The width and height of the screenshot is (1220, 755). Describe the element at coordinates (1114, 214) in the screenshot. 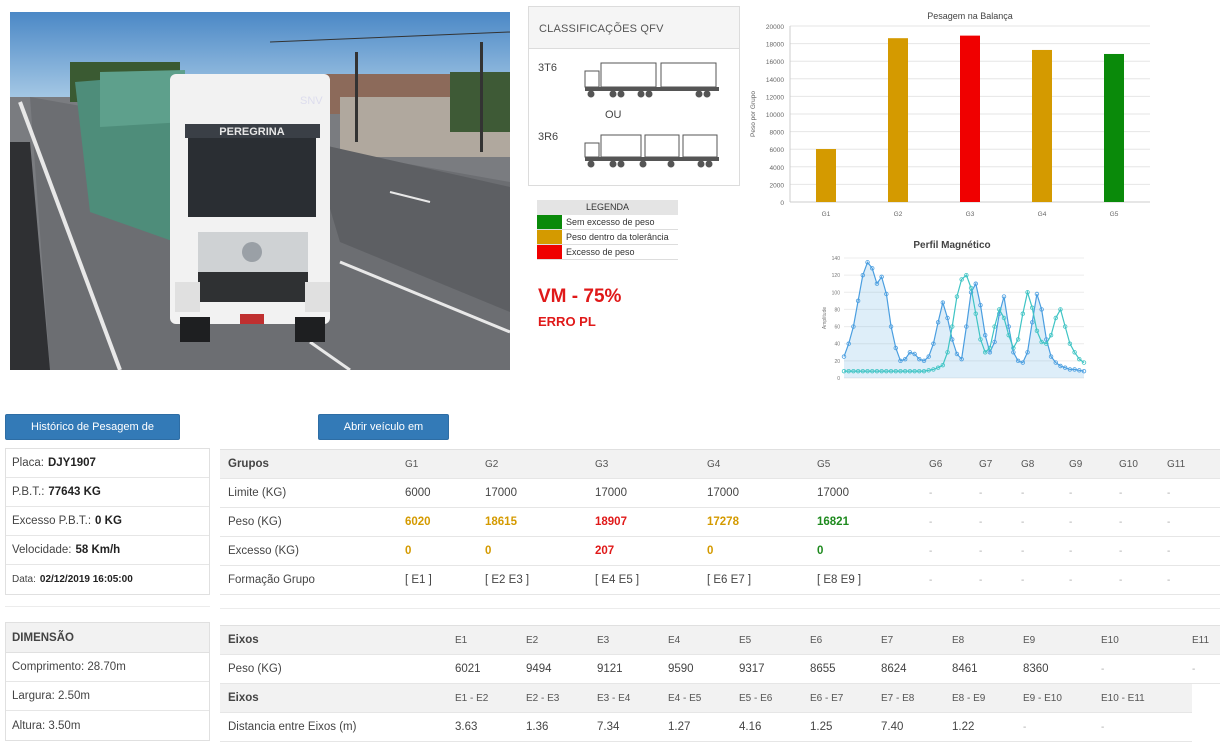

I see `x-tick-label: G5` at that location.